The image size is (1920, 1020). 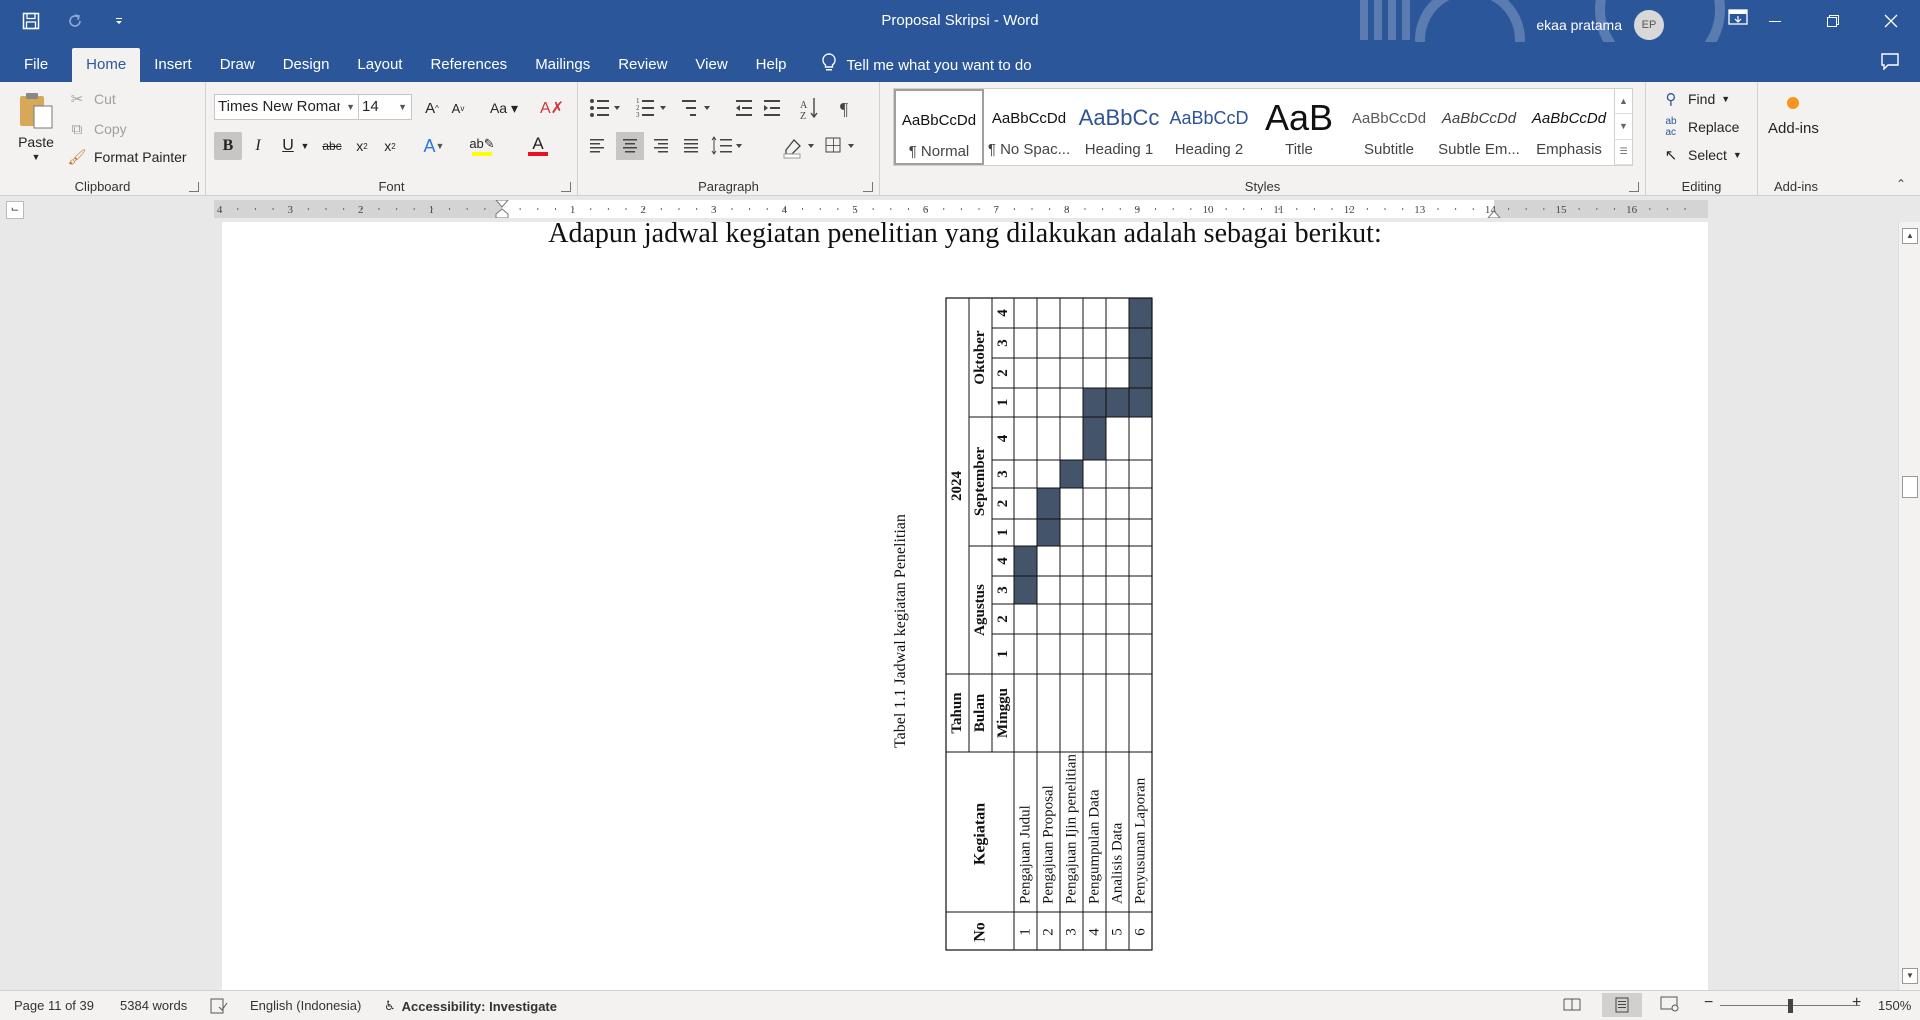 I want to click on minimize-icon, so click(x=1775, y=21).